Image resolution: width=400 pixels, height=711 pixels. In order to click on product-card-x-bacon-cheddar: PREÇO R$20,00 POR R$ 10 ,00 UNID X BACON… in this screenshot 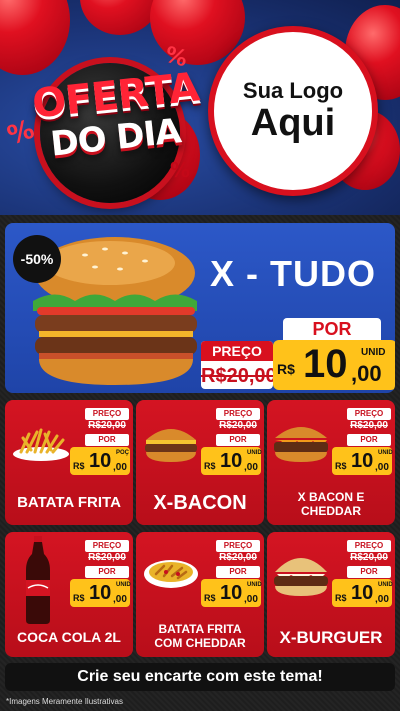, I will do `click(331, 462)`.